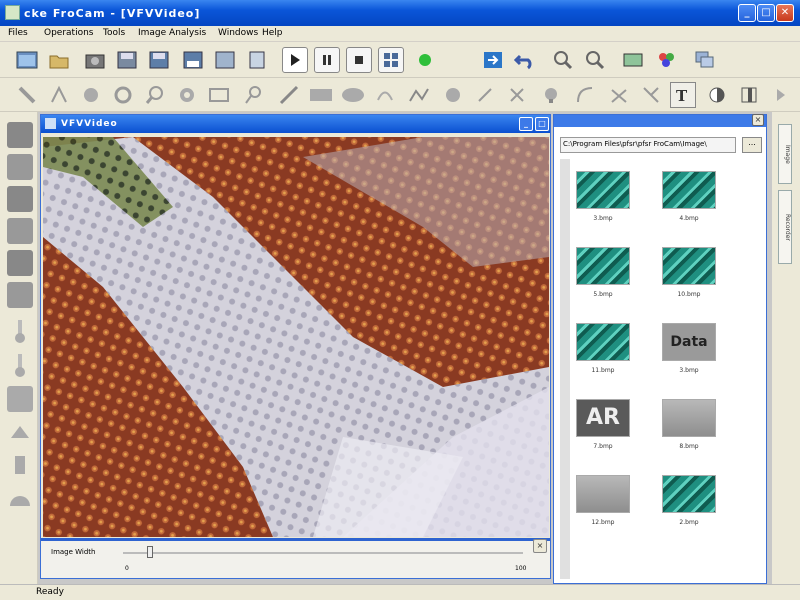 The image size is (800, 600). Describe the element at coordinates (20, 465) in the screenshot. I see `brush-icon` at that location.